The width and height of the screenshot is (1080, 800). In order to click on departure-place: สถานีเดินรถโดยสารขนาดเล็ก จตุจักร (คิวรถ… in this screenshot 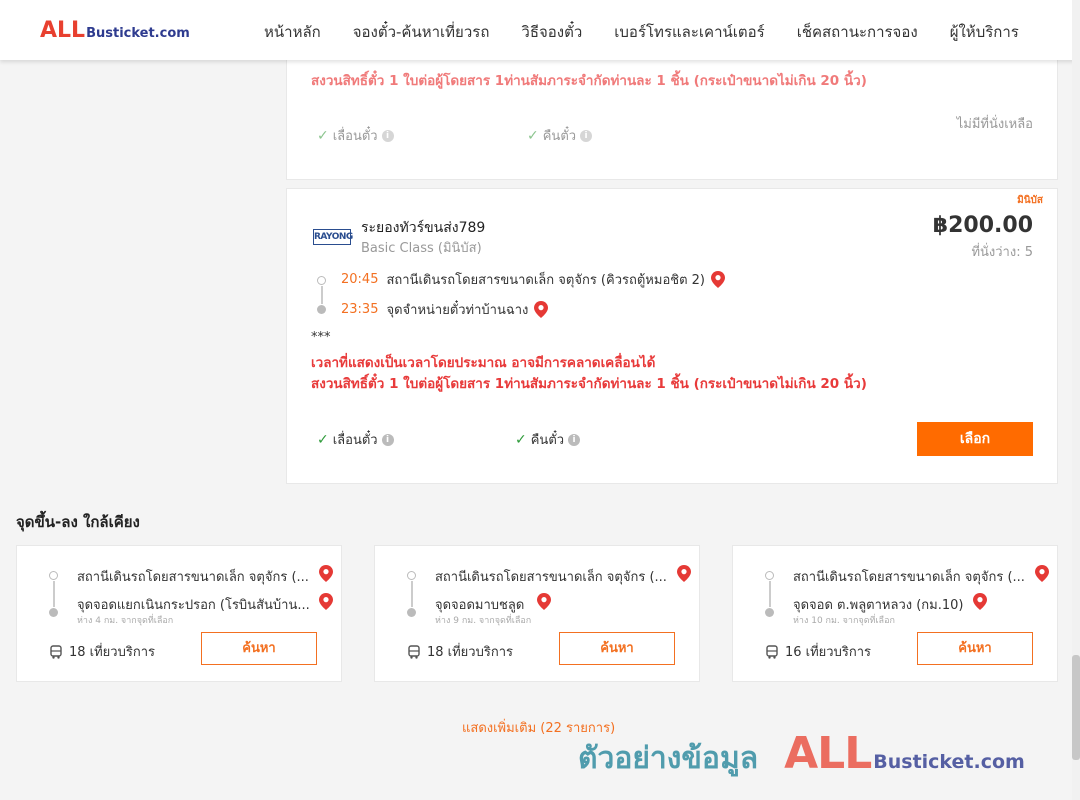, I will do `click(545, 280)`.